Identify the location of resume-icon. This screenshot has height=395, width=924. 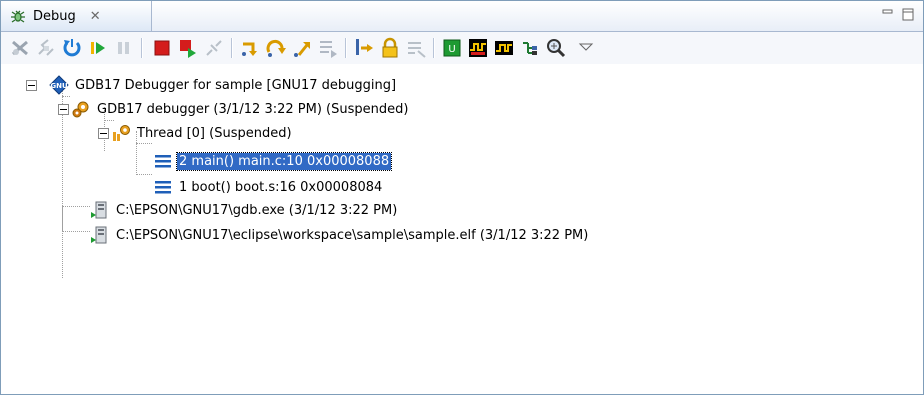
(98, 48).